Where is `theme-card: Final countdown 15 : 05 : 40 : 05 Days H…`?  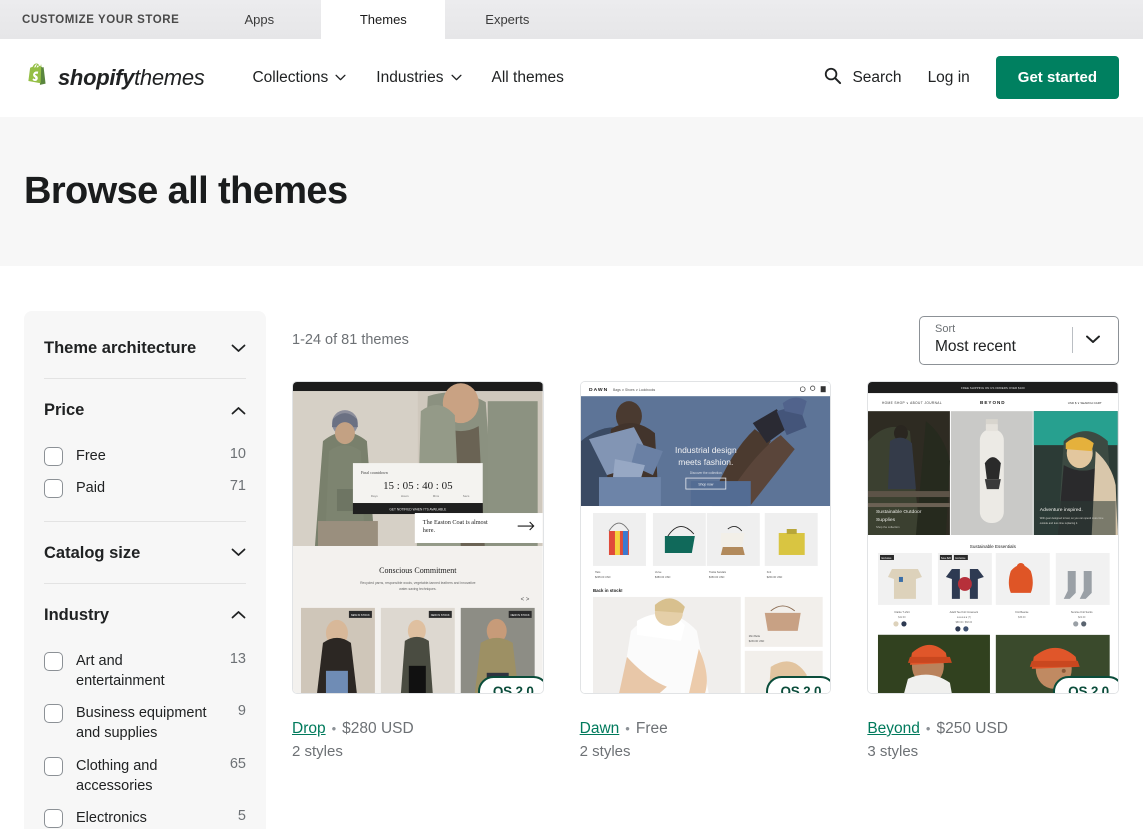 theme-card: Final countdown 15 : 05 : 40 : 05 Days H… is located at coordinates (418, 570).